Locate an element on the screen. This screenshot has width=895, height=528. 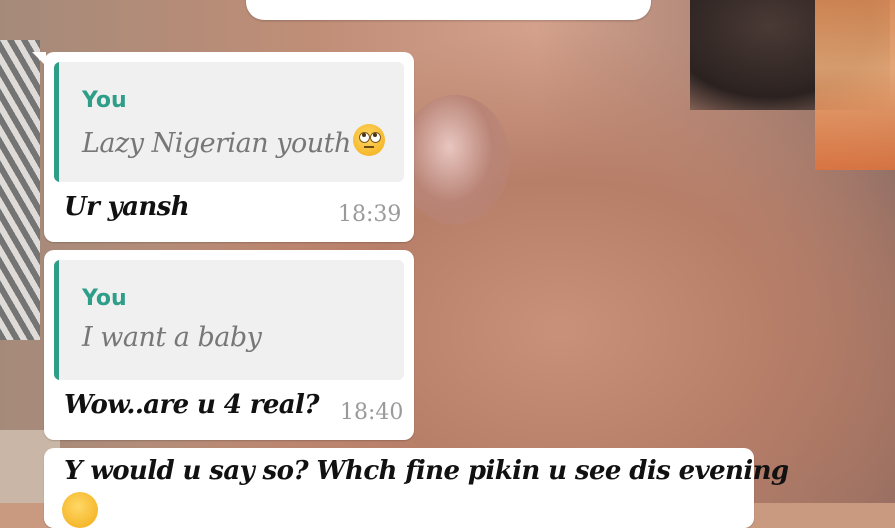
wallpaper-lips is located at coordinates (455, 160).